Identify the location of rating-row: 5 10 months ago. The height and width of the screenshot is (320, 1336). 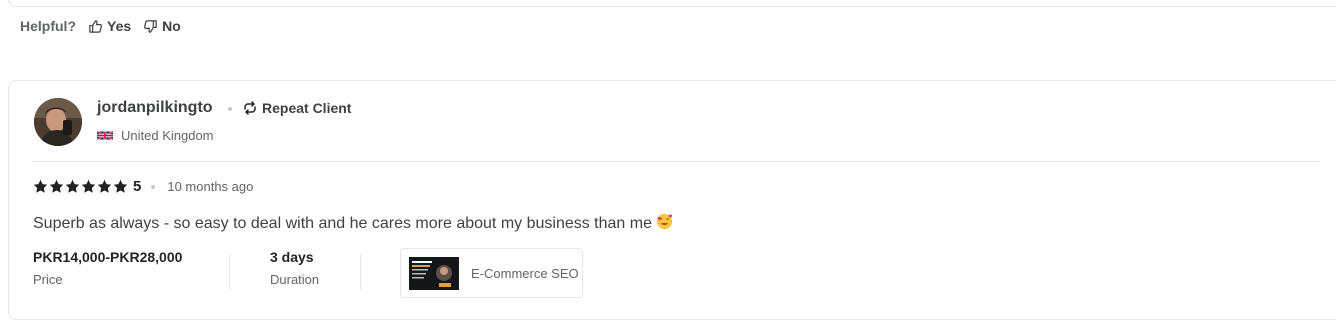
(143, 186).